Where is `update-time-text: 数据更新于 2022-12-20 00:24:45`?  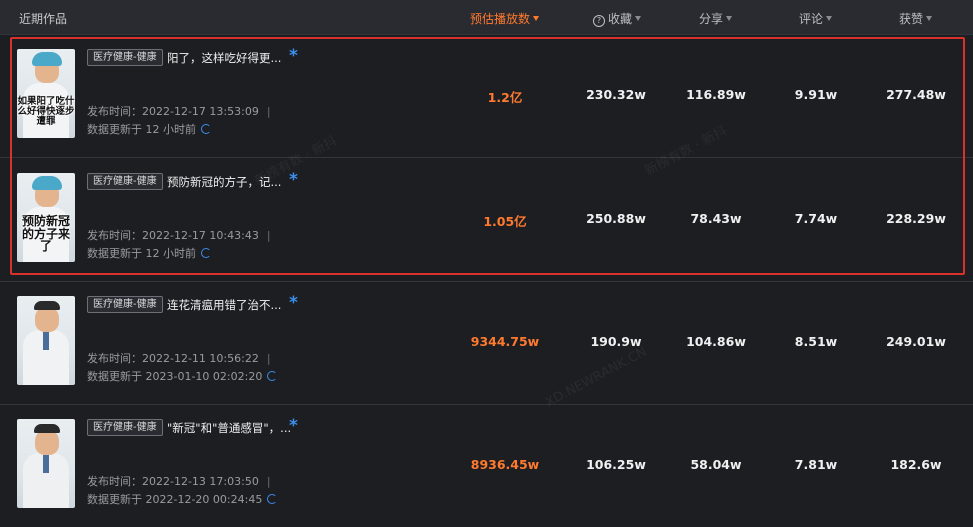 update-time-text: 数据更新于 2022-12-20 00:24:45 is located at coordinates (175, 499).